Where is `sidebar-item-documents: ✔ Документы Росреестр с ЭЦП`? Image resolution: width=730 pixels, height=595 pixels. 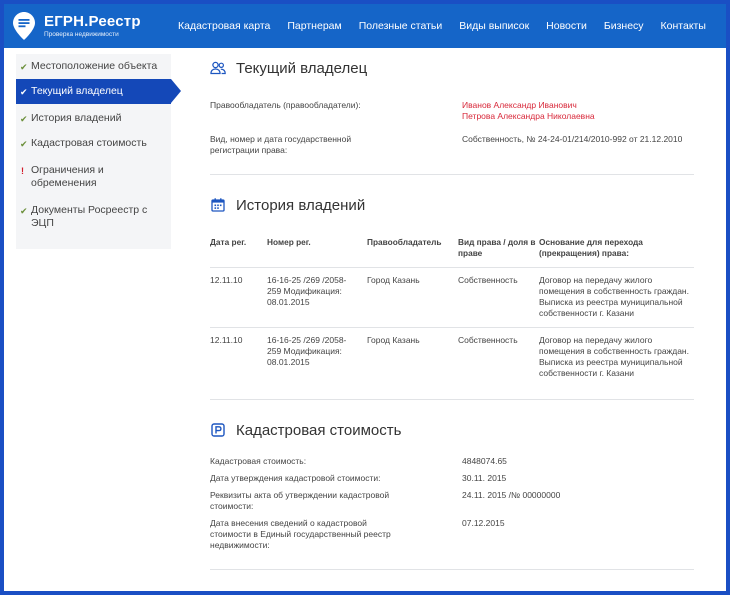 sidebar-item-documents: ✔ Документы Росреестр с ЭЦП is located at coordinates (93, 217).